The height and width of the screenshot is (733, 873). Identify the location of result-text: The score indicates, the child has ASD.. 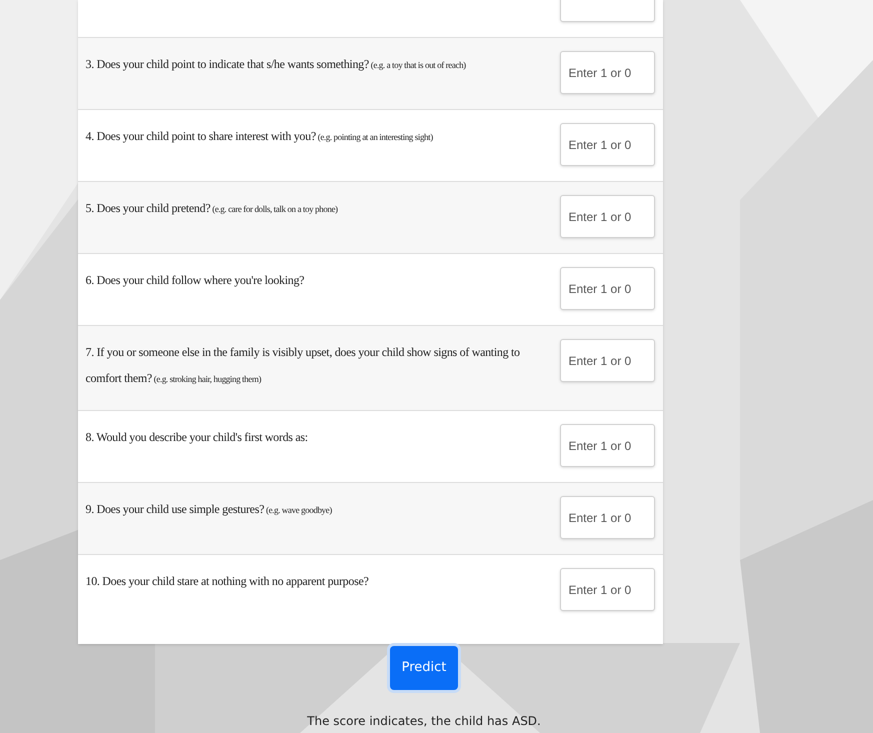
(424, 721).